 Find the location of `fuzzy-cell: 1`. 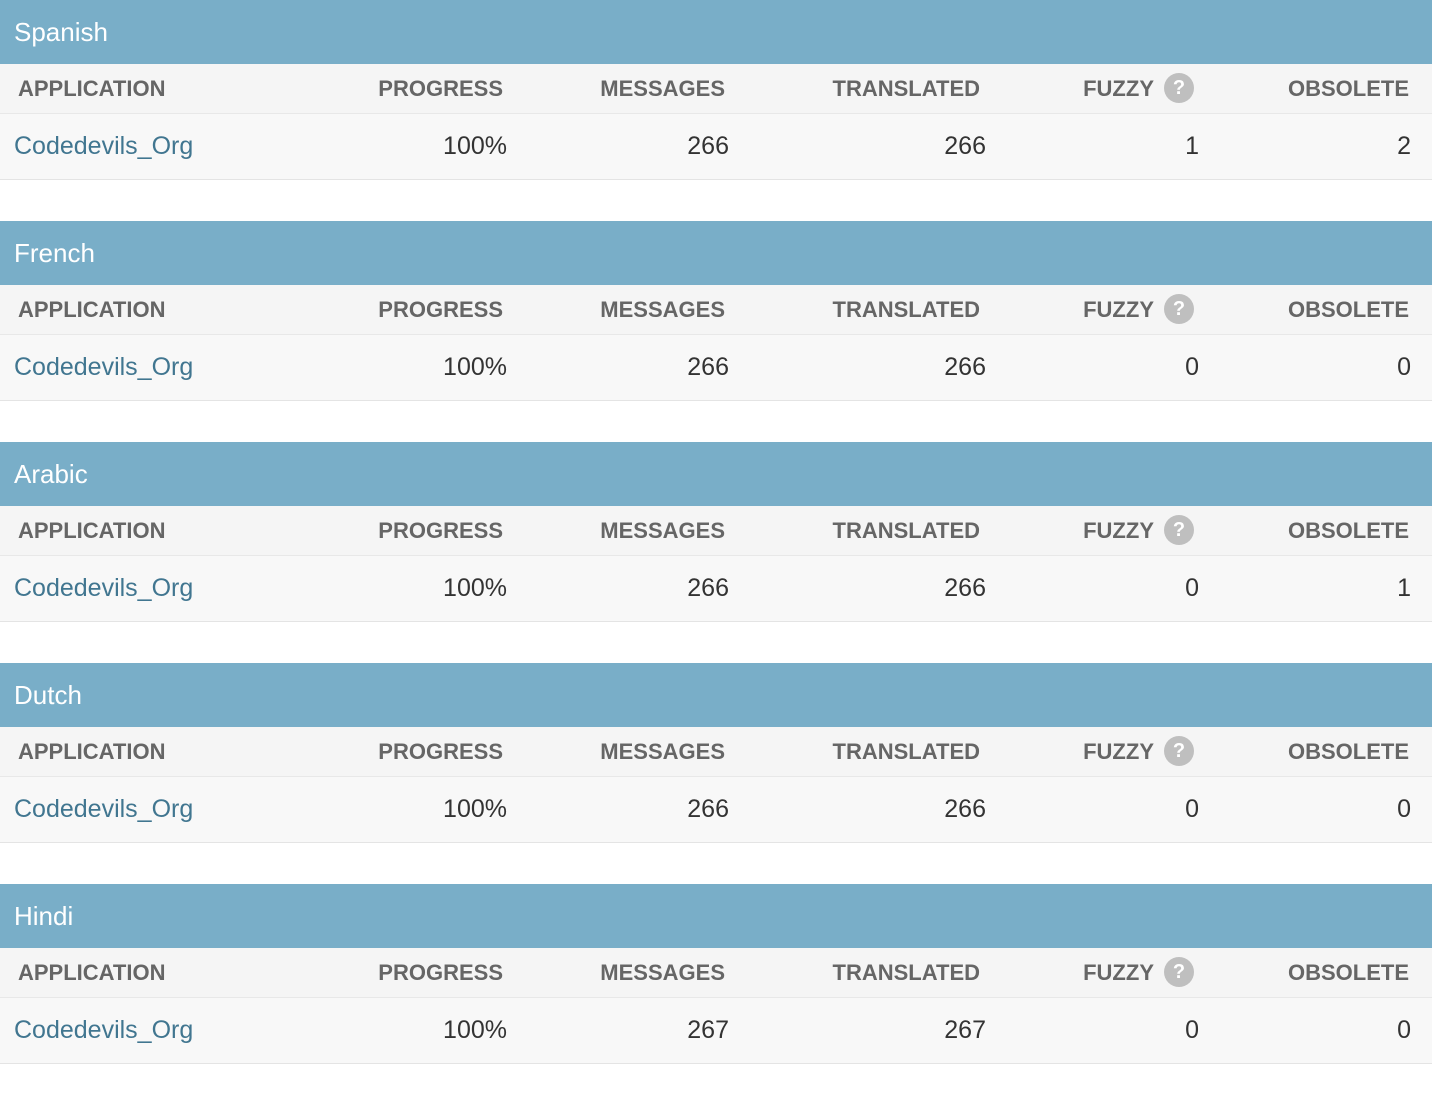

fuzzy-cell: 1 is located at coordinates (1192, 146).